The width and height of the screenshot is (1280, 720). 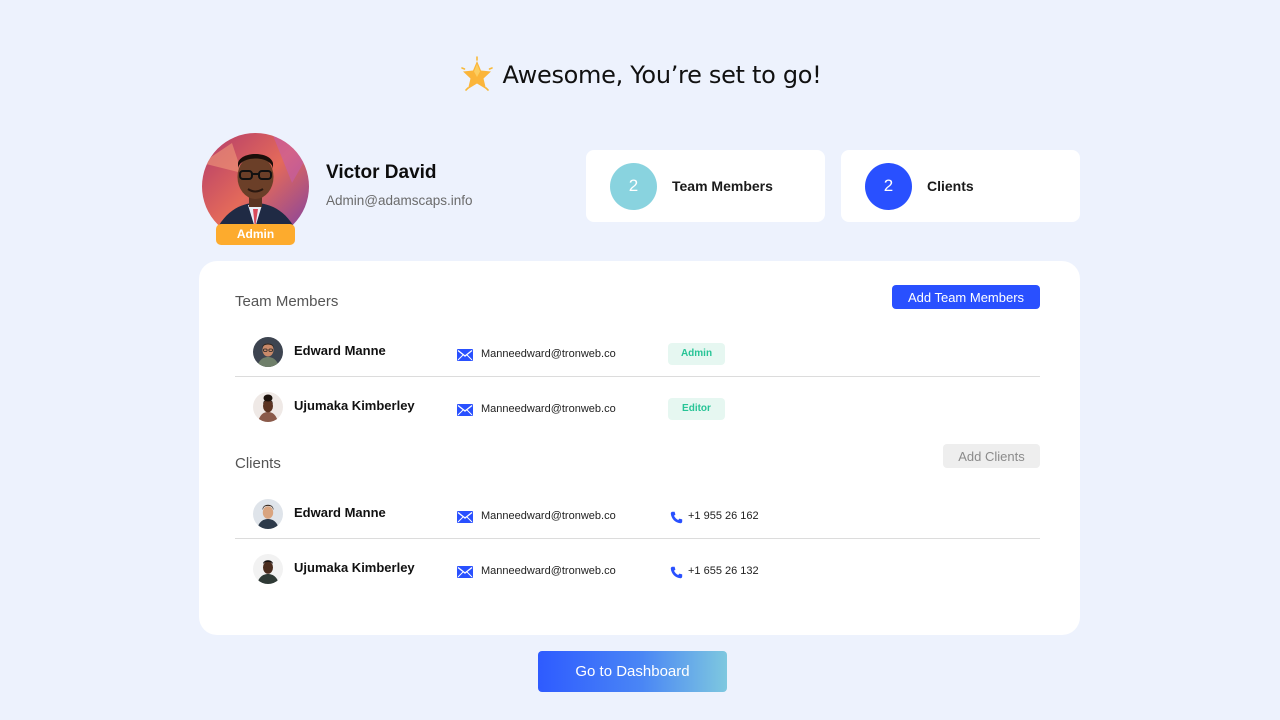 I want to click on add-team-members-button: Add Team Members, so click(x=966, y=297).